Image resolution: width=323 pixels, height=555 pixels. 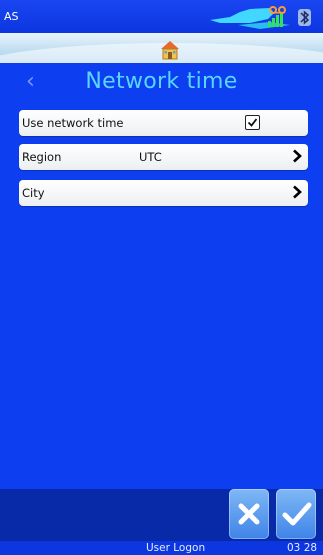 I want to click on status-bar: AS, so click(x=161, y=16).